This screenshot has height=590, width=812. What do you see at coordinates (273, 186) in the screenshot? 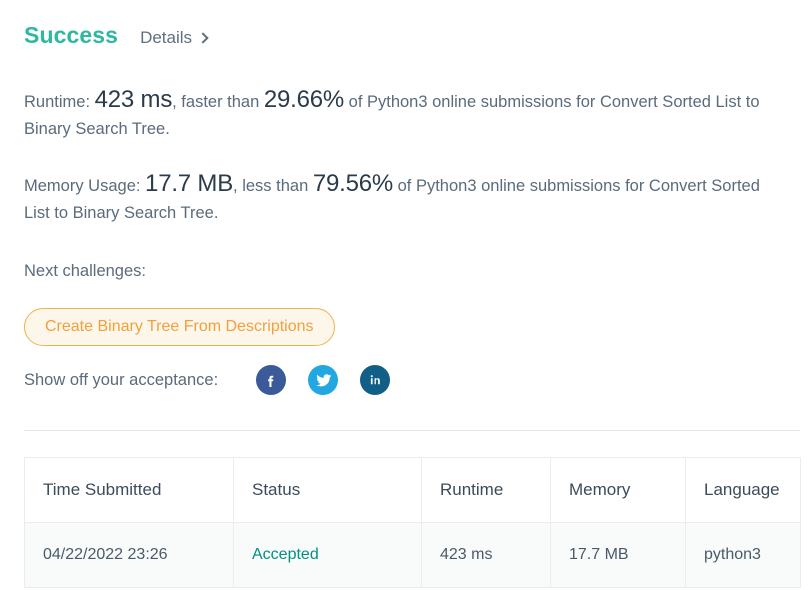
I see `memory-comparator: , less than` at bounding box center [273, 186].